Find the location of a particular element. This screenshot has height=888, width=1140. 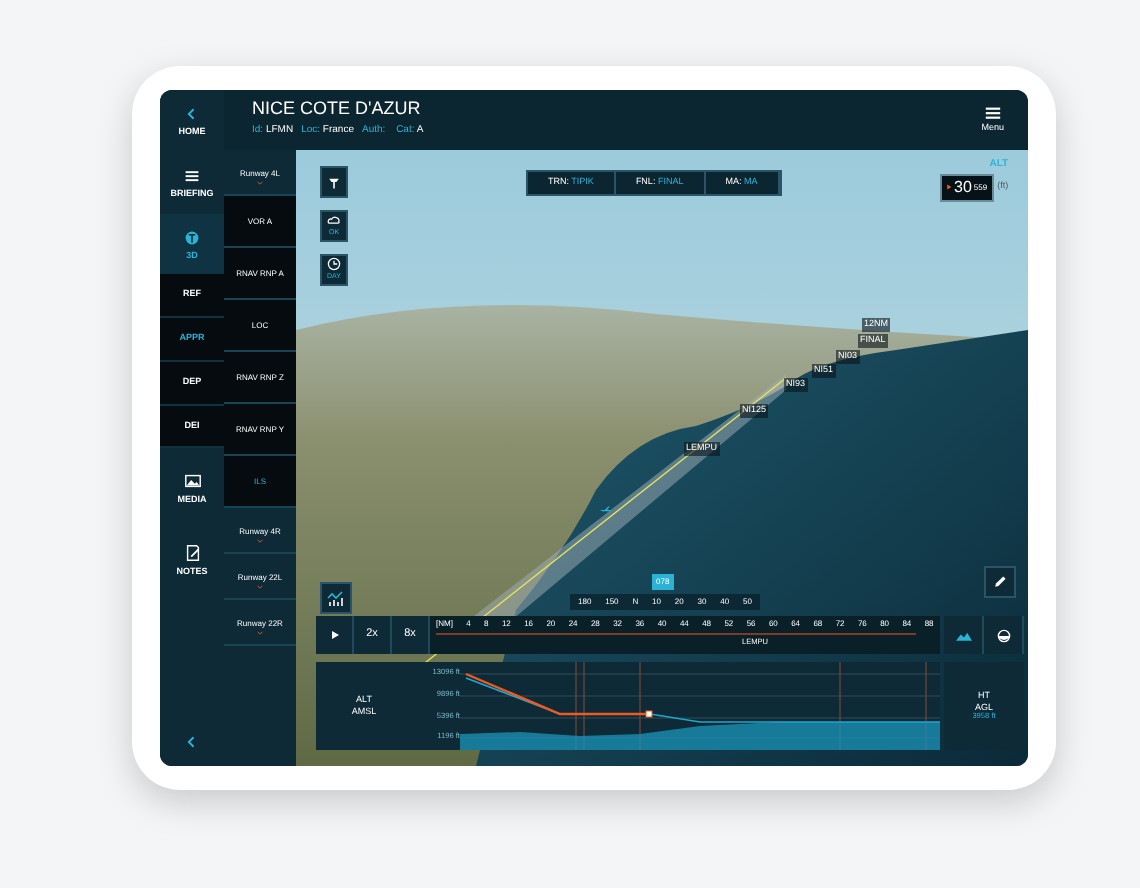

image-icon is located at coordinates (192, 481).